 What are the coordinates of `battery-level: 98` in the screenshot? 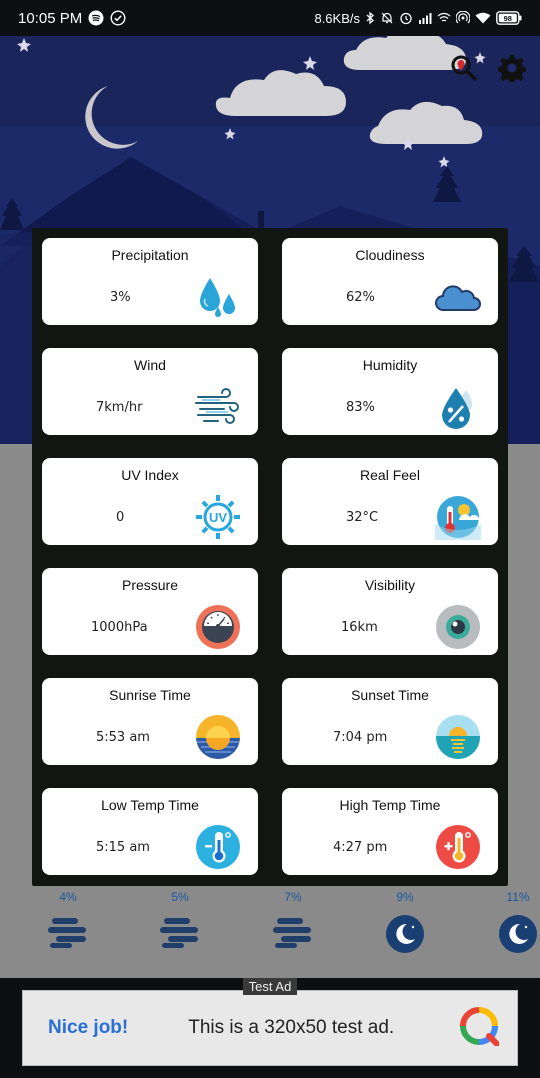 It's located at (508, 18).